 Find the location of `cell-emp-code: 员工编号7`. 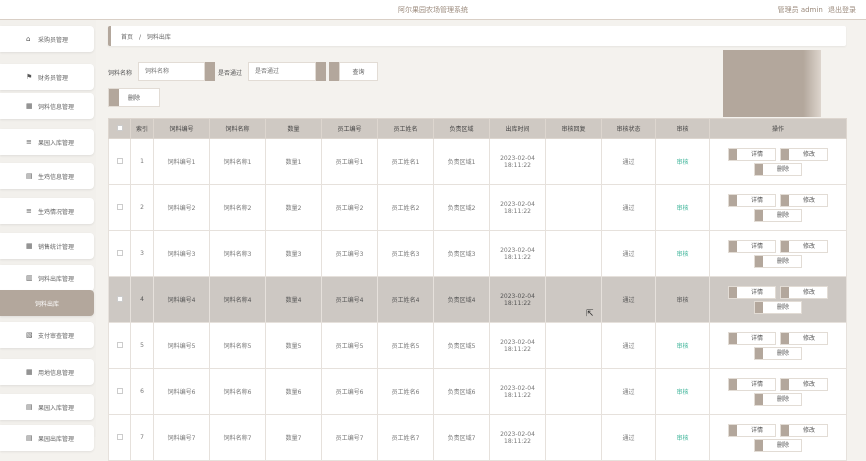

cell-emp-code: 员工编号7 is located at coordinates (349, 437).